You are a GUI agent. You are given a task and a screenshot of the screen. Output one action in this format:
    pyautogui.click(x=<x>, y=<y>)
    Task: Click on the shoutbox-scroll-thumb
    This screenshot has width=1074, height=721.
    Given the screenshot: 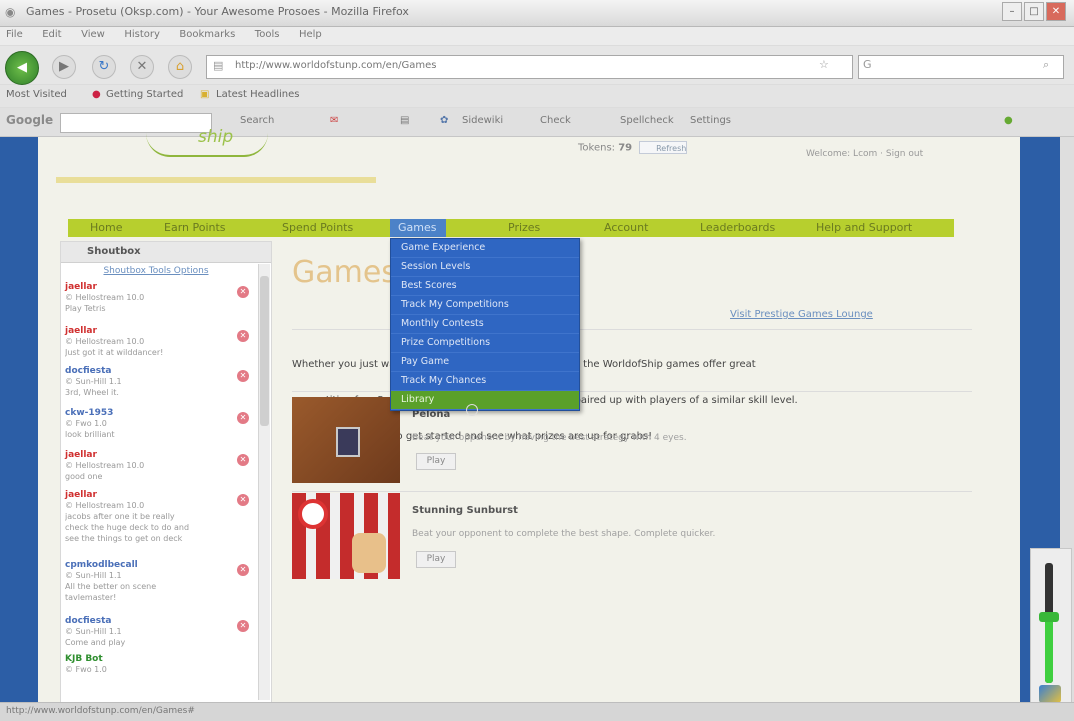 What is the action you would take?
    pyautogui.click(x=264, y=351)
    